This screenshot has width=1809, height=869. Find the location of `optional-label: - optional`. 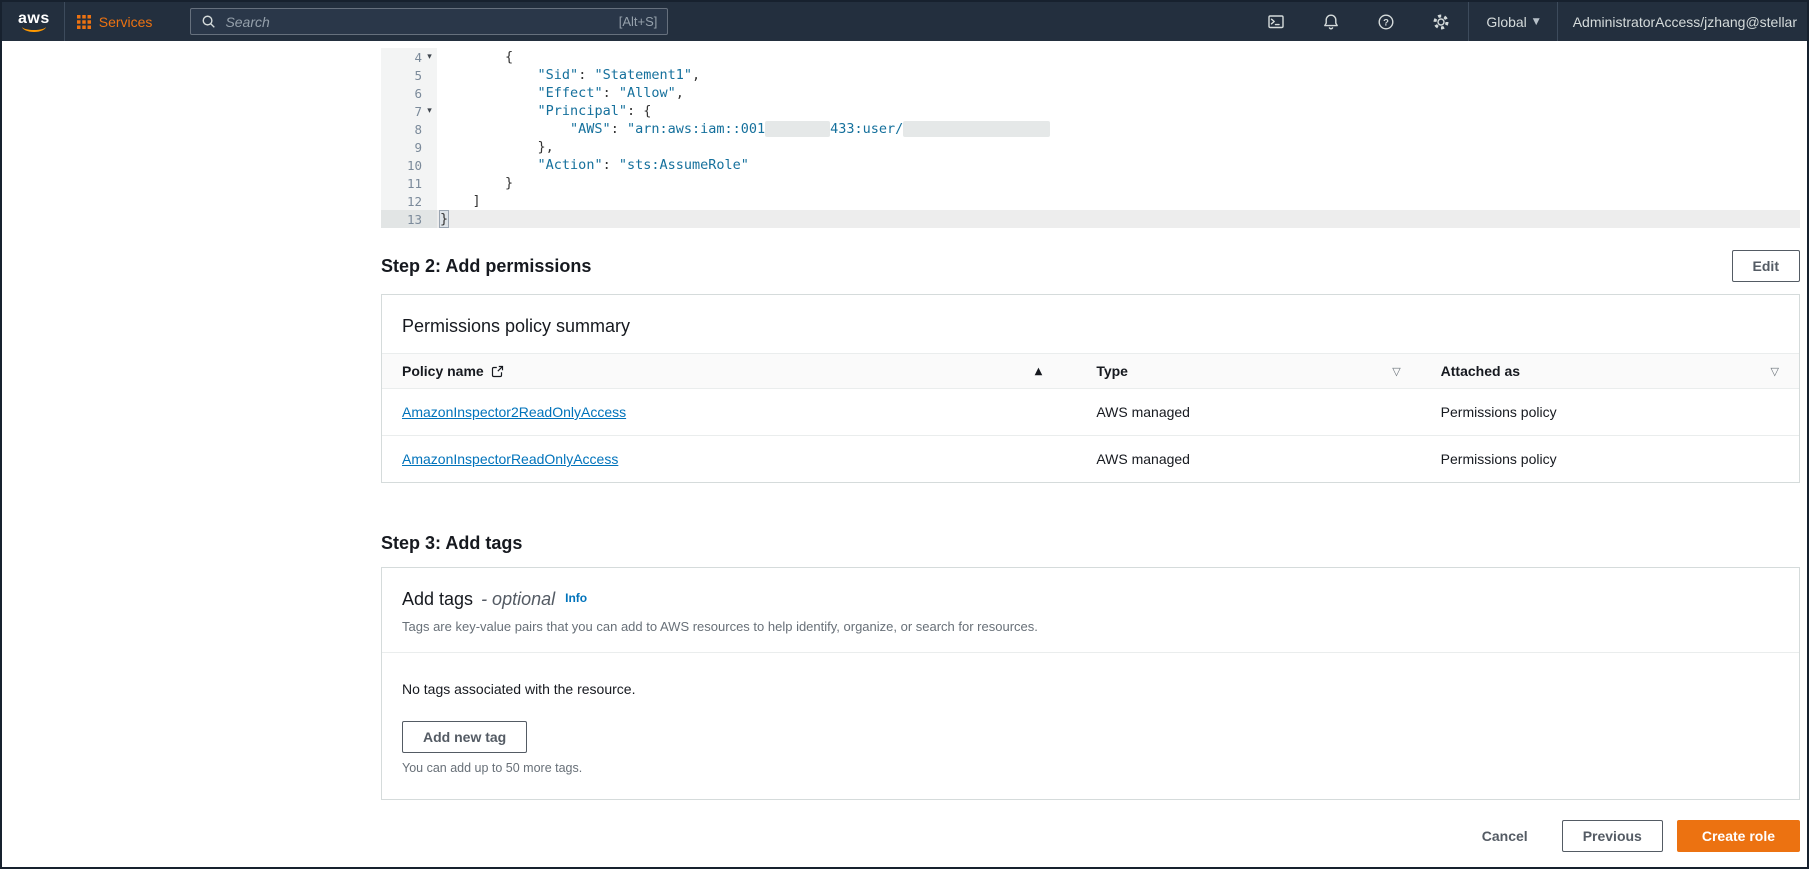

optional-label: - optional is located at coordinates (518, 599).